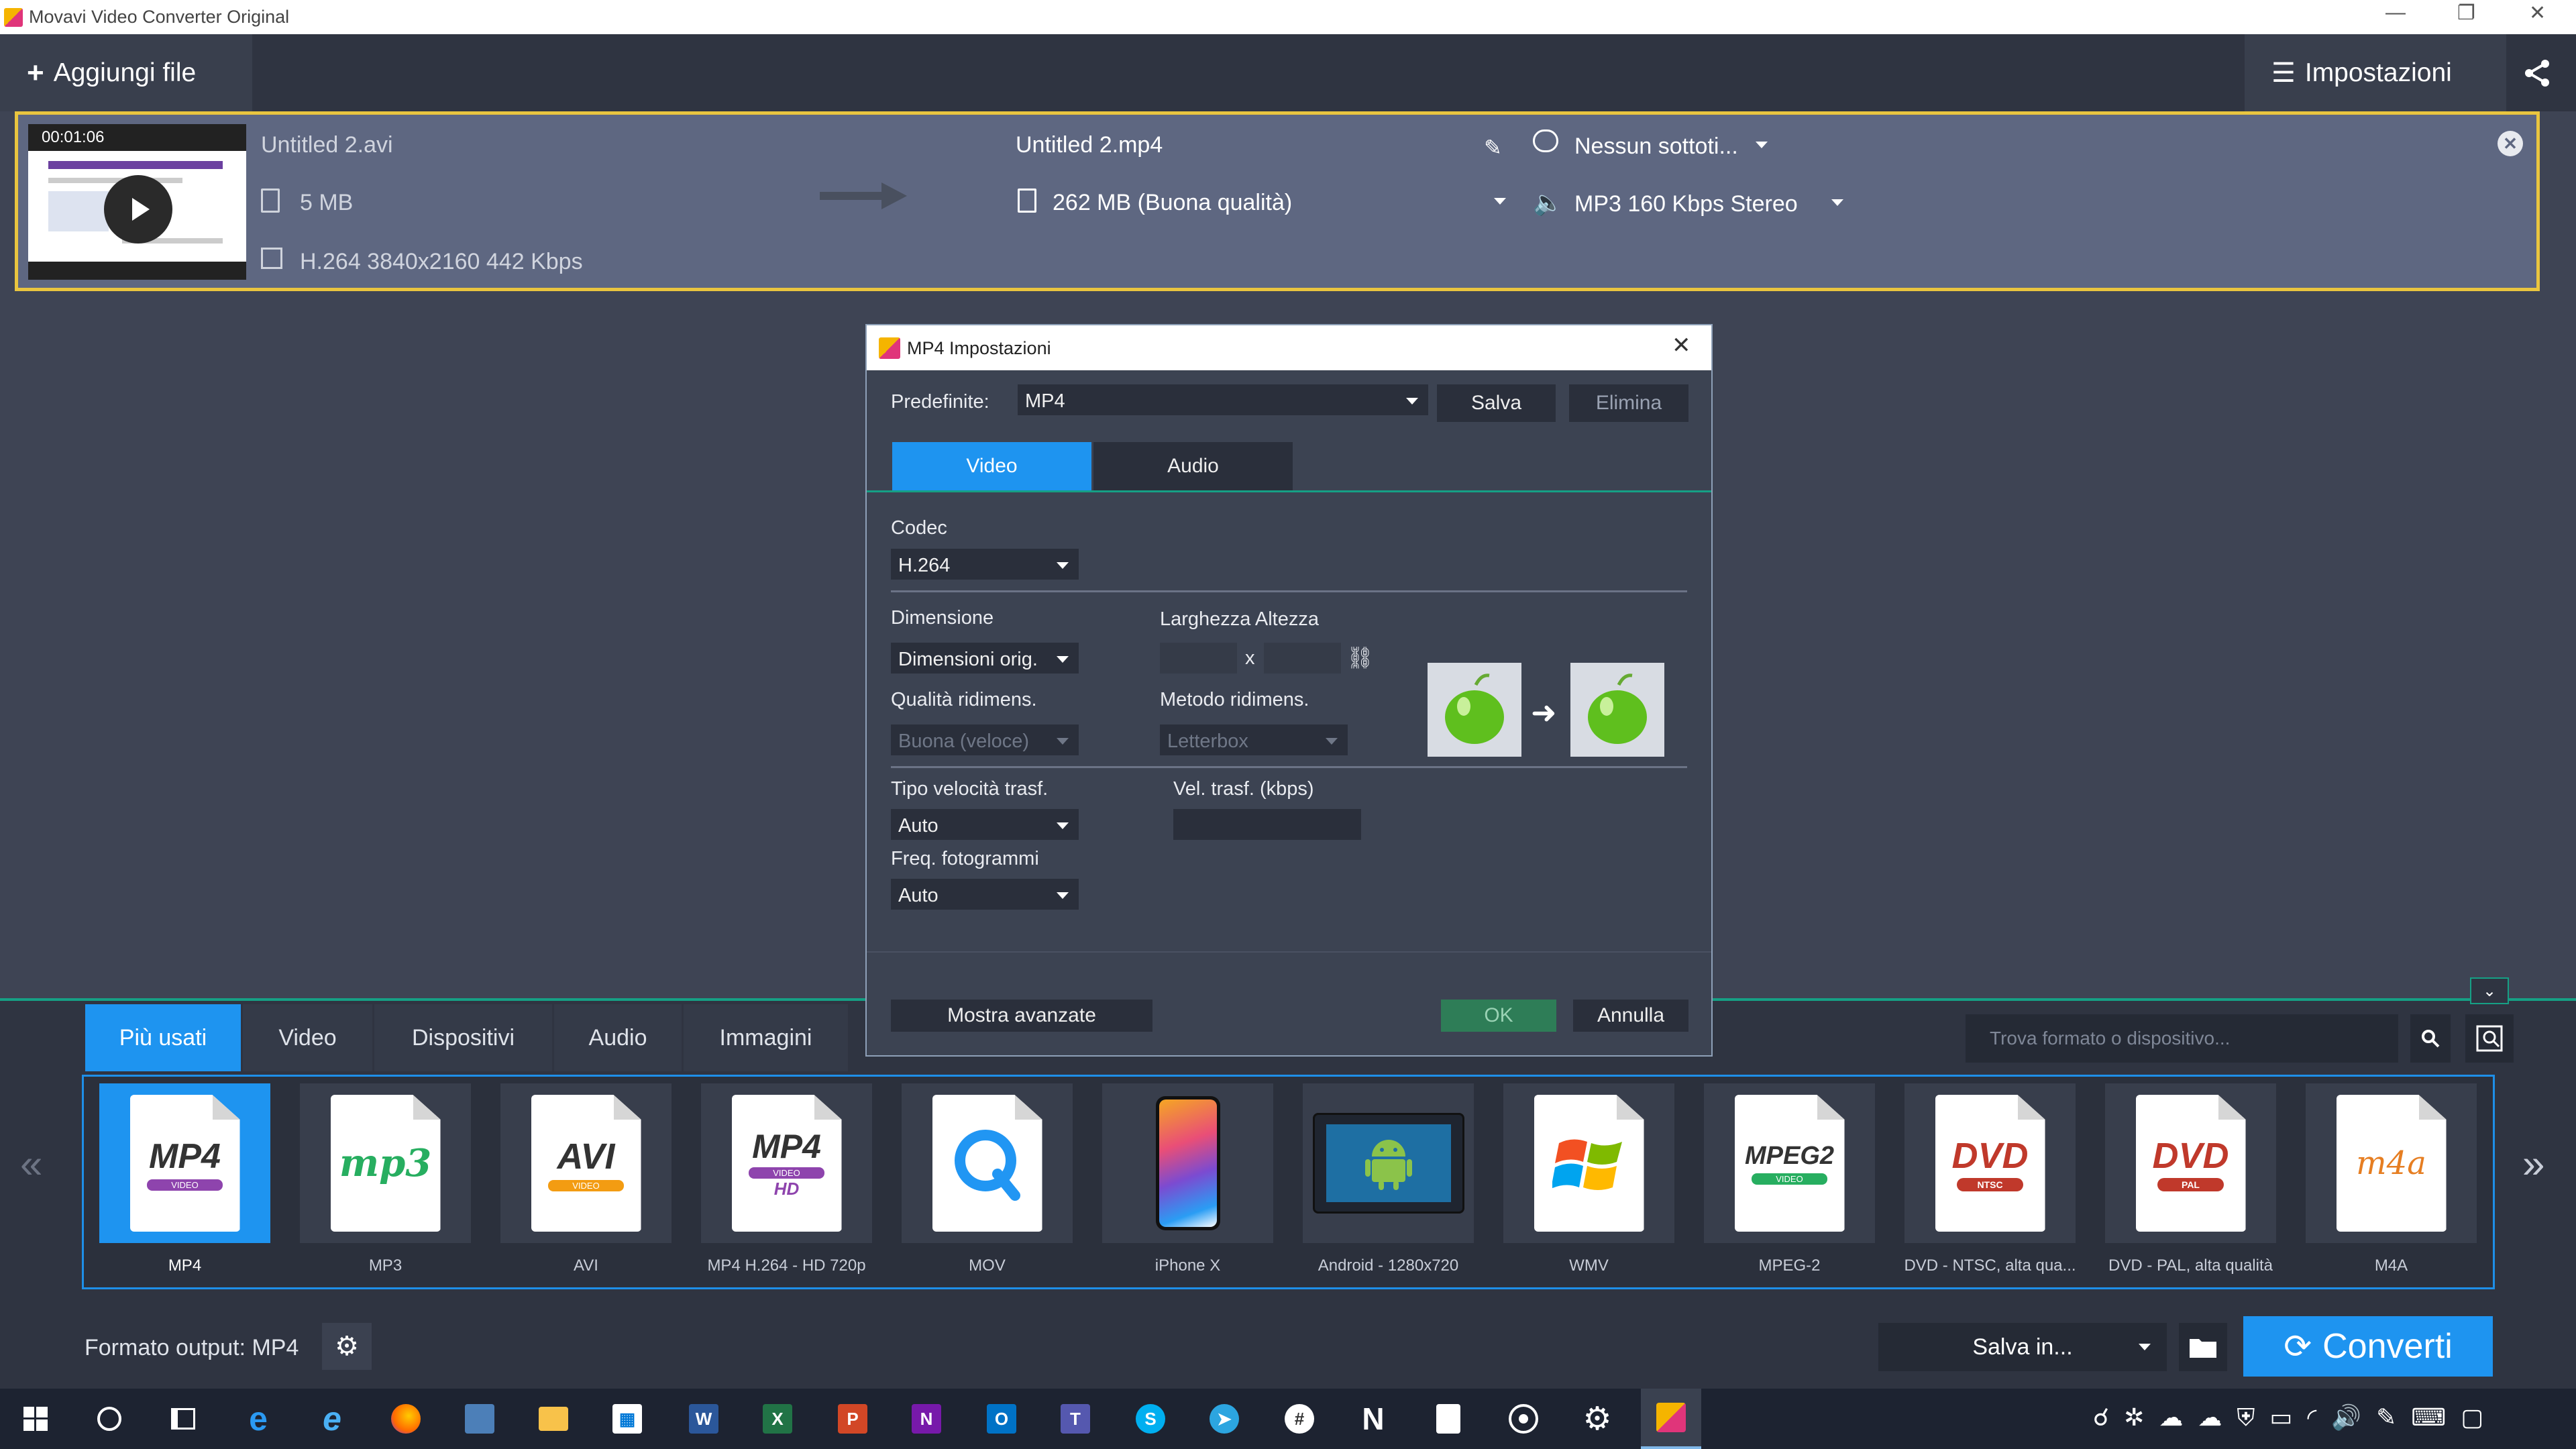 This screenshot has width=2576, height=1449. What do you see at coordinates (766, 1037) in the screenshot?
I see `tab-images: Immagini` at bounding box center [766, 1037].